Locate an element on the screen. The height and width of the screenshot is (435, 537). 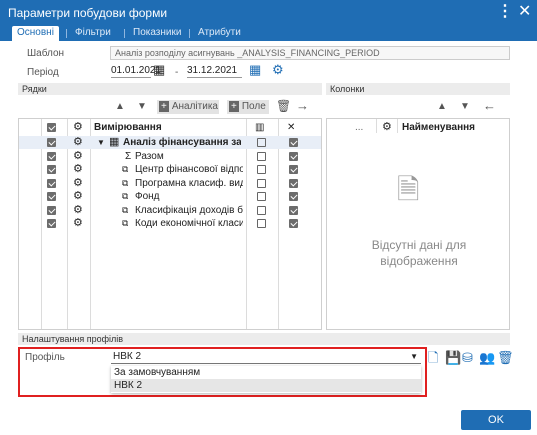
tab-main: Основні is located at coordinates (35, 33).